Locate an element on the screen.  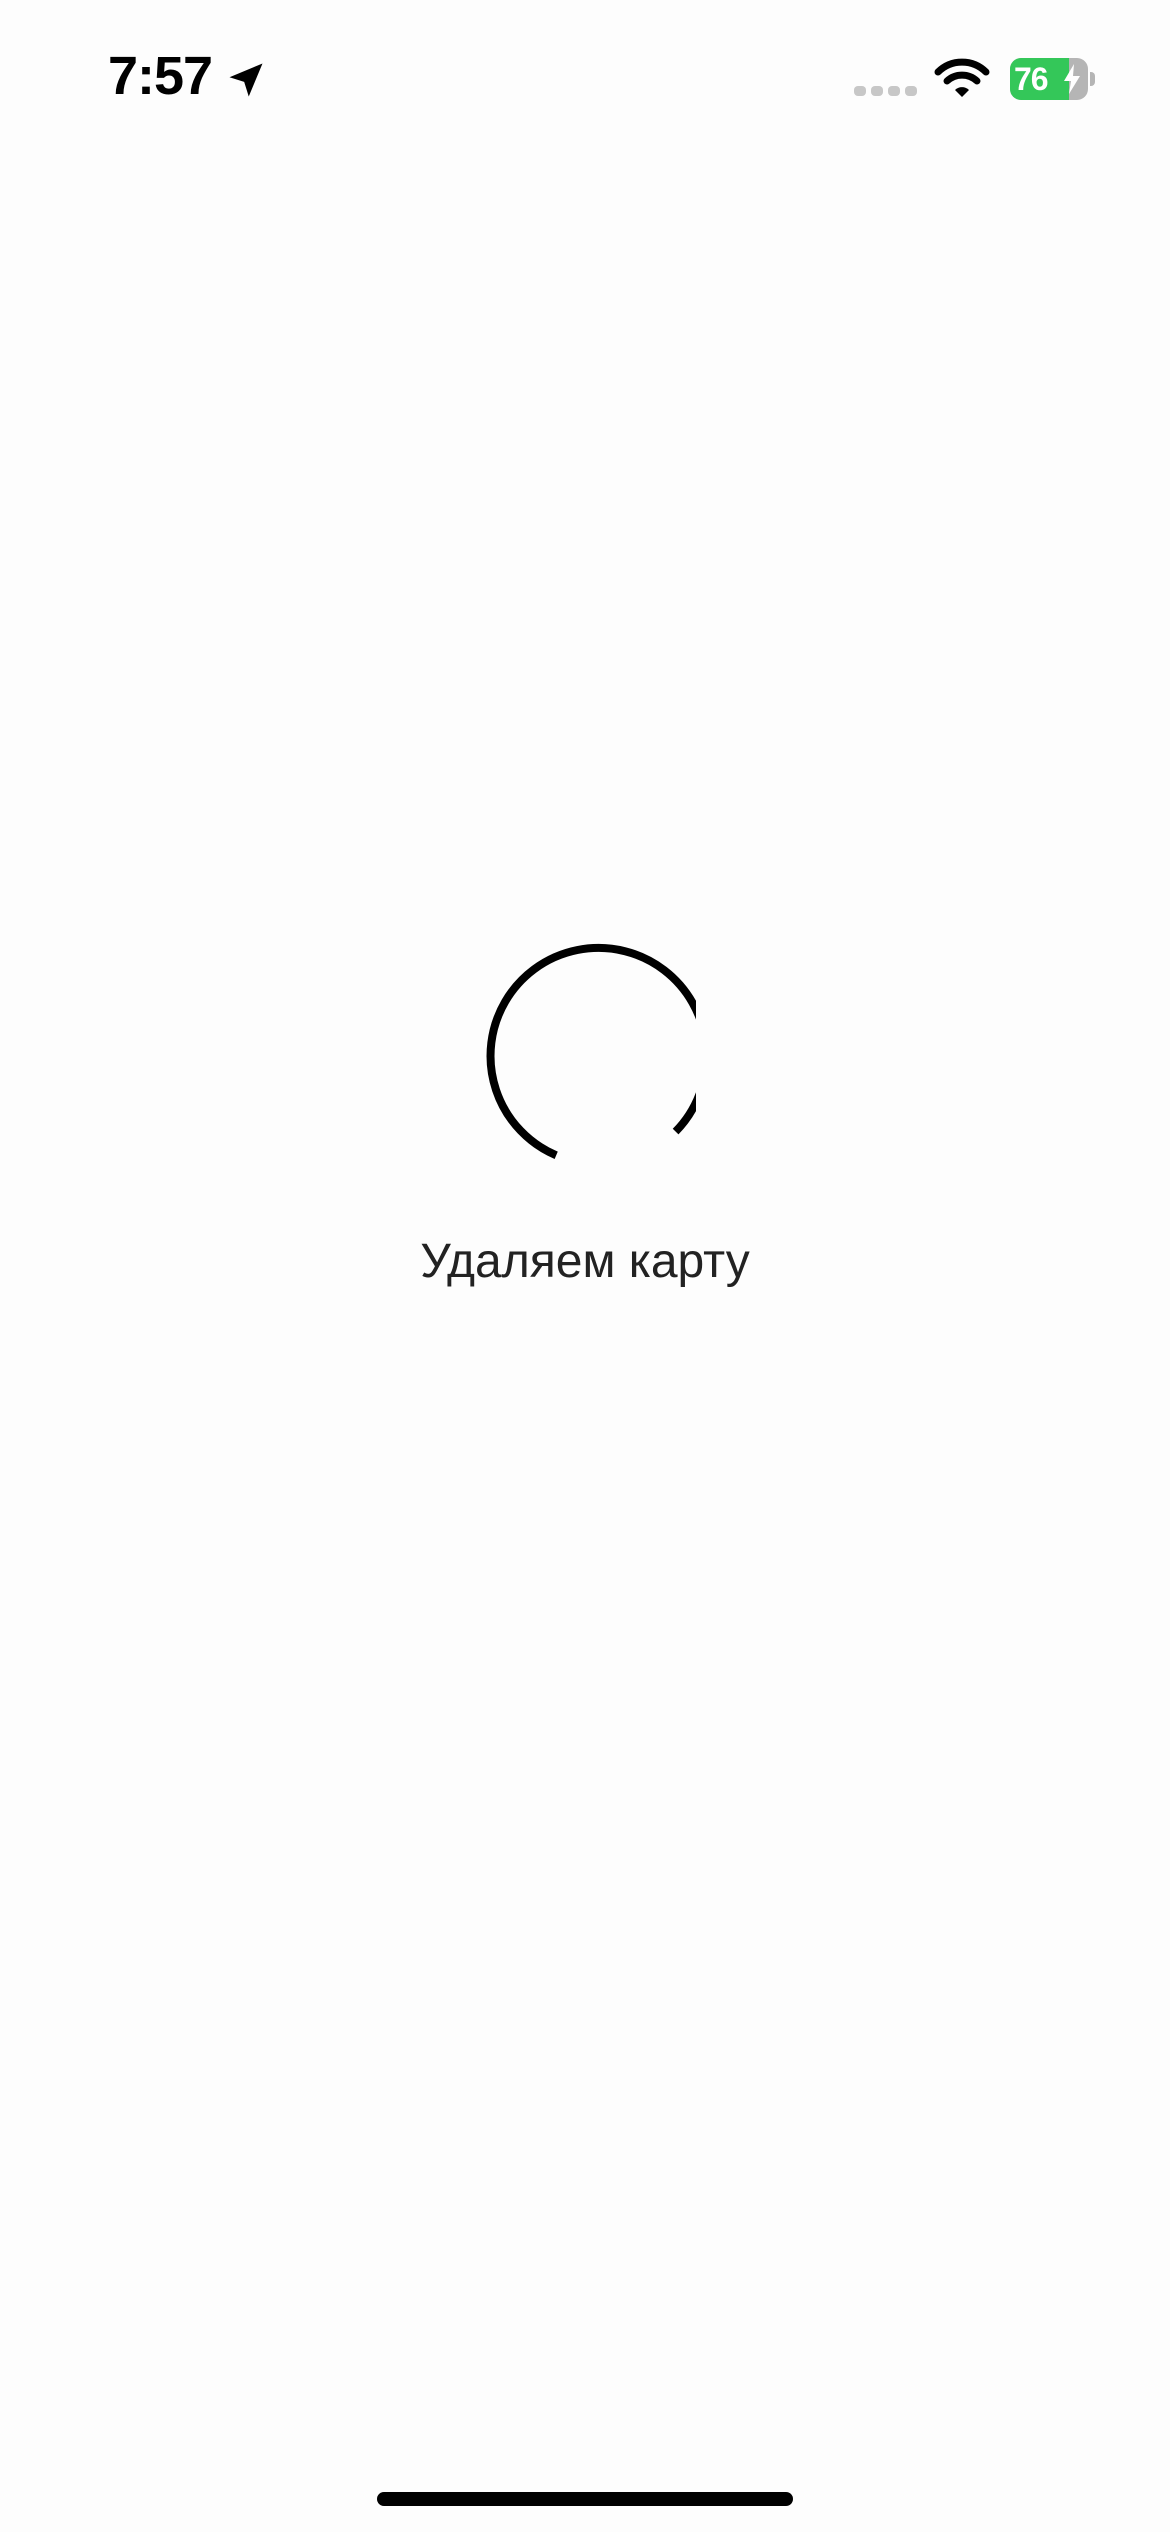
home-indicator is located at coordinates (585, 2499).